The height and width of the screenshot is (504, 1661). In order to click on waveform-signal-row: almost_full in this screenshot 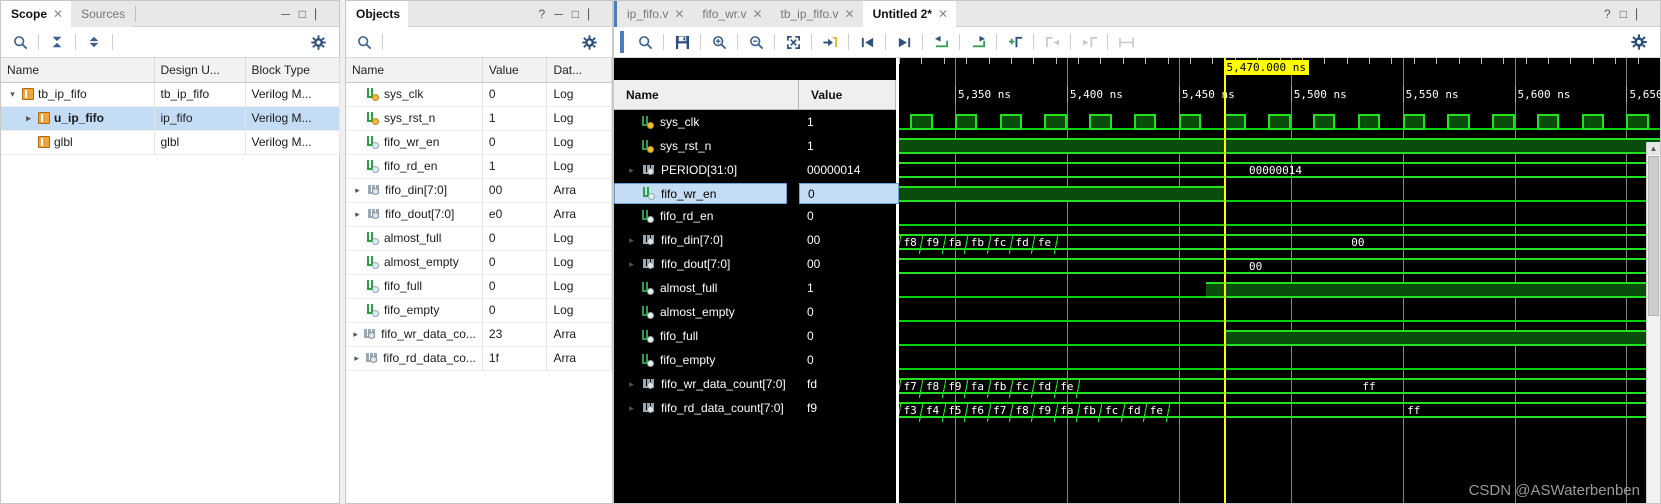, I will do `click(706, 288)`.